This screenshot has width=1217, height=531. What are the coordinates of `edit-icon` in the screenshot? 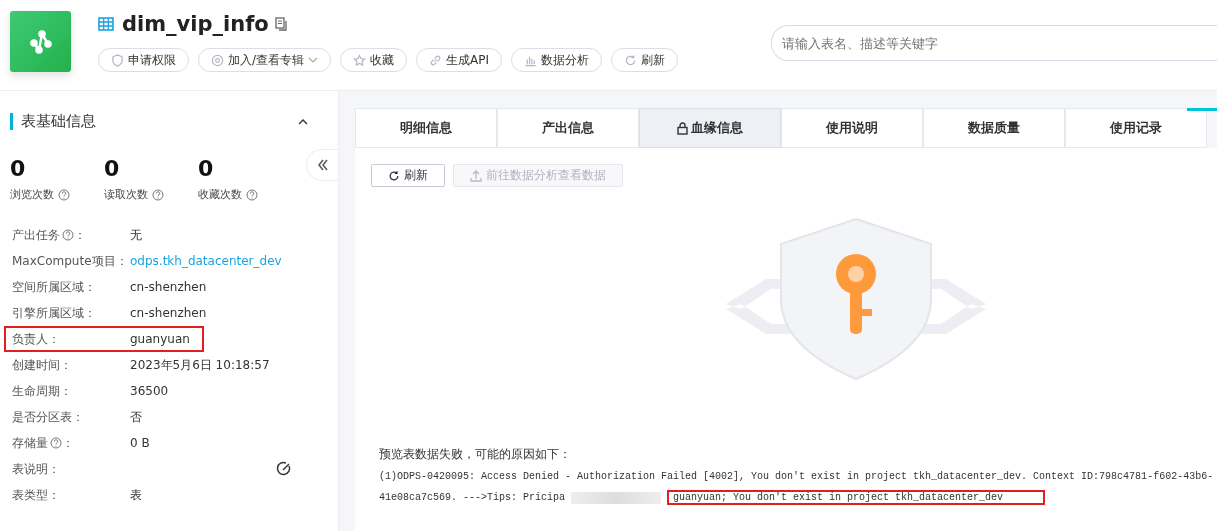 It's located at (284, 469).